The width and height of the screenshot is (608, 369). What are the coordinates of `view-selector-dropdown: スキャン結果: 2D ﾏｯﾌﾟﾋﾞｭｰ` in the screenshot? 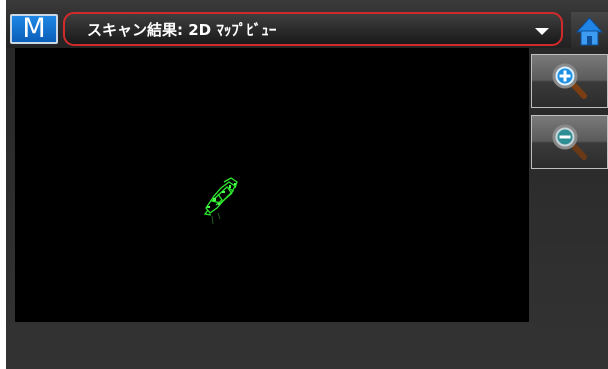 It's located at (313, 29).